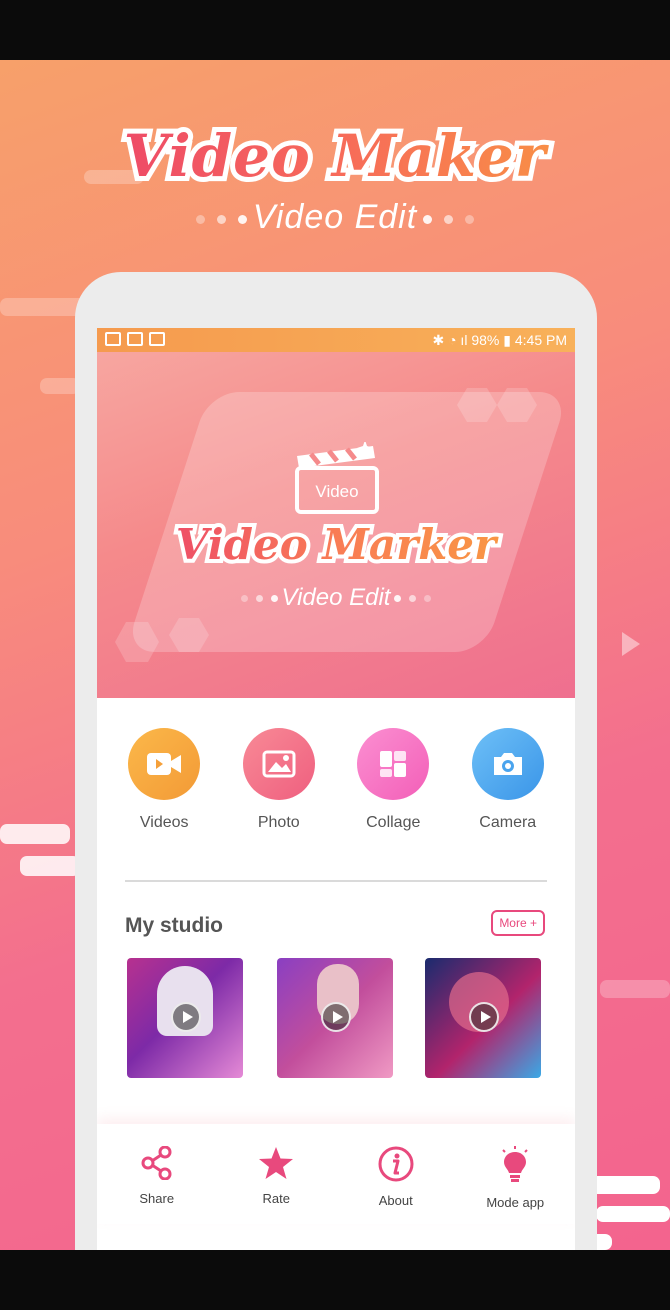 This screenshot has height=1310, width=670. What do you see at coordinates (540, 340) in the screenshot?
I see `status-time: 4:45 PM` at bounding box center [540, 340].